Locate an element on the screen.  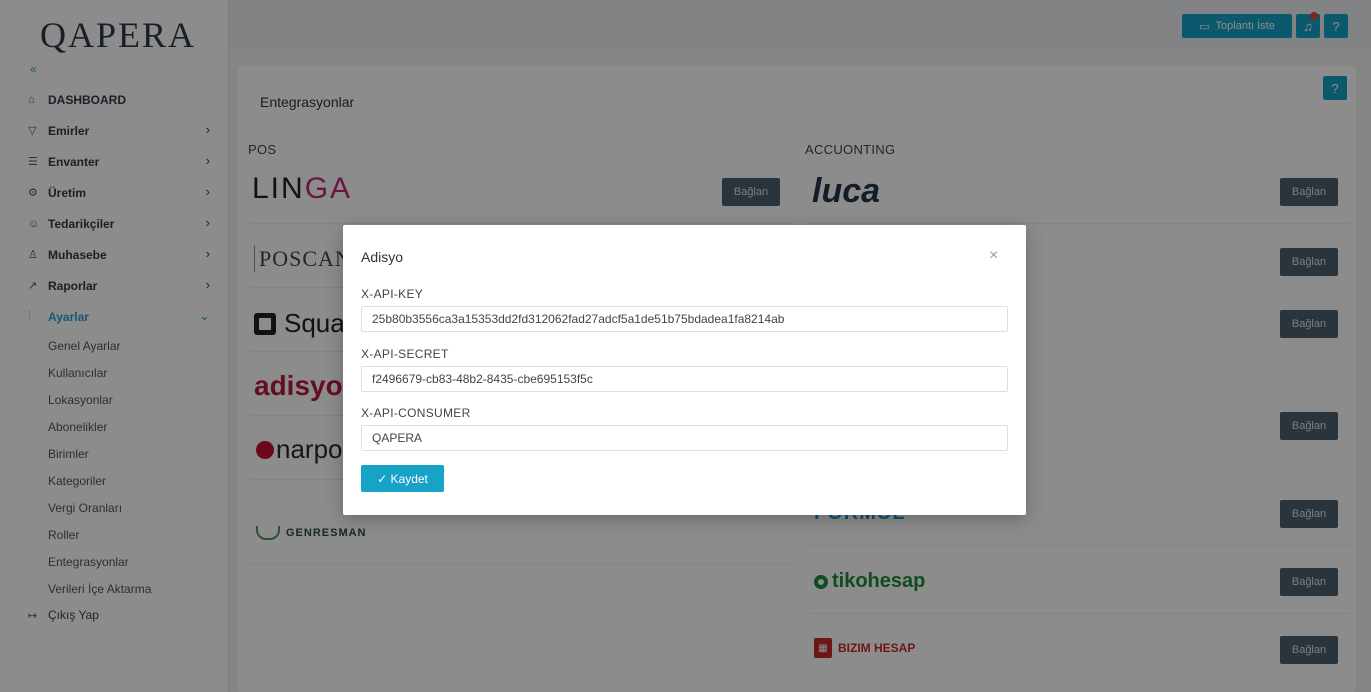
api-consumer-input is located at coordinates (684, 438).